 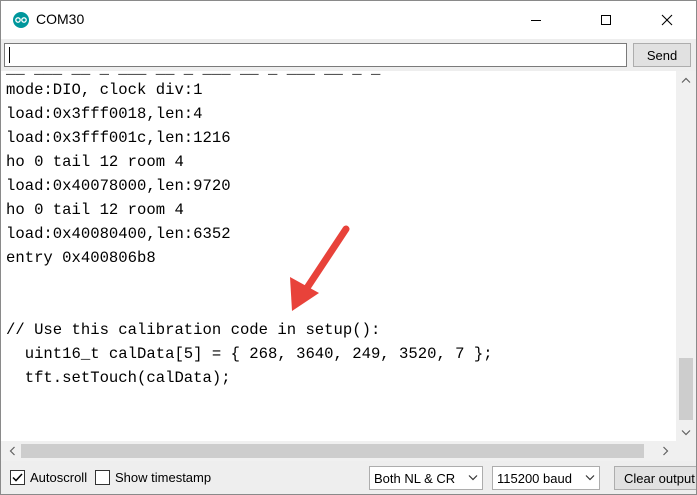 I want to click on autoscroll-label: Autoscroll, so click(x=59, y=477).